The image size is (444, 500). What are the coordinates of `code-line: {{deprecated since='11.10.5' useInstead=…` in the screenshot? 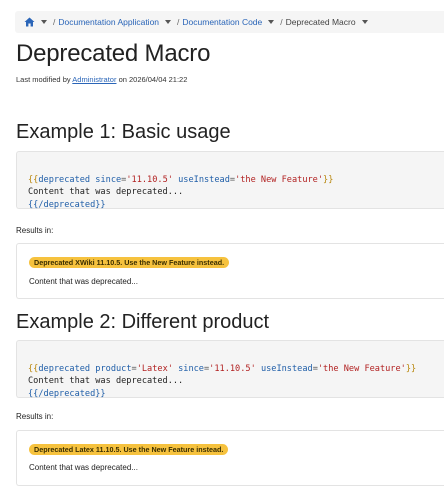 It's located at (236, 180).